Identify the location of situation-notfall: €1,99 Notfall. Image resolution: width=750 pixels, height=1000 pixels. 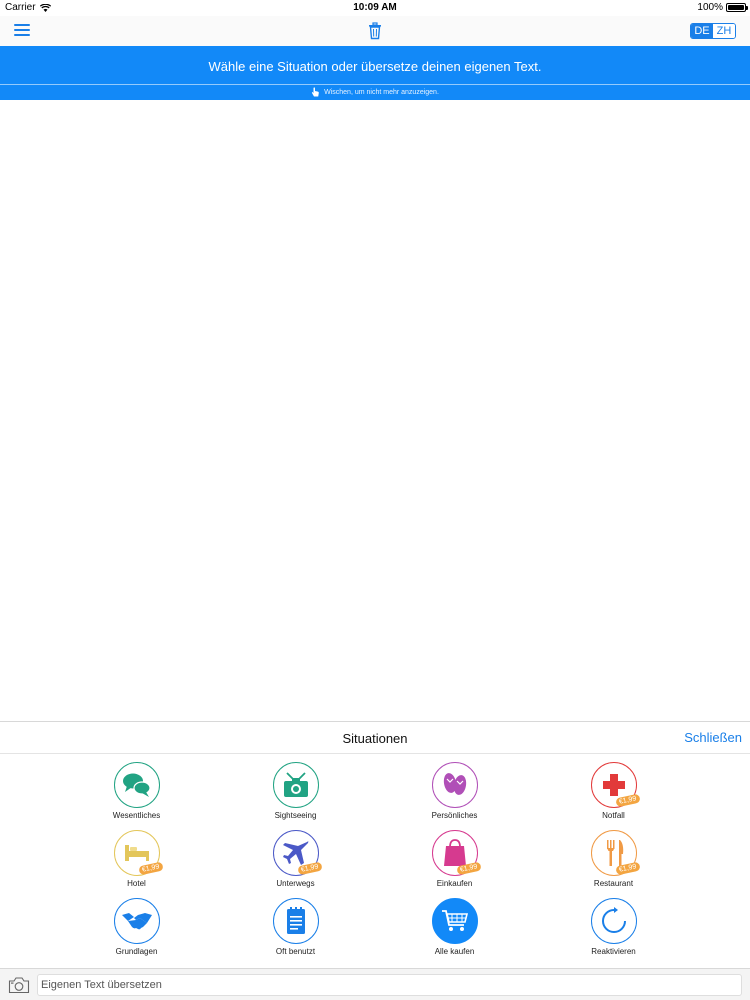
(613, 796).